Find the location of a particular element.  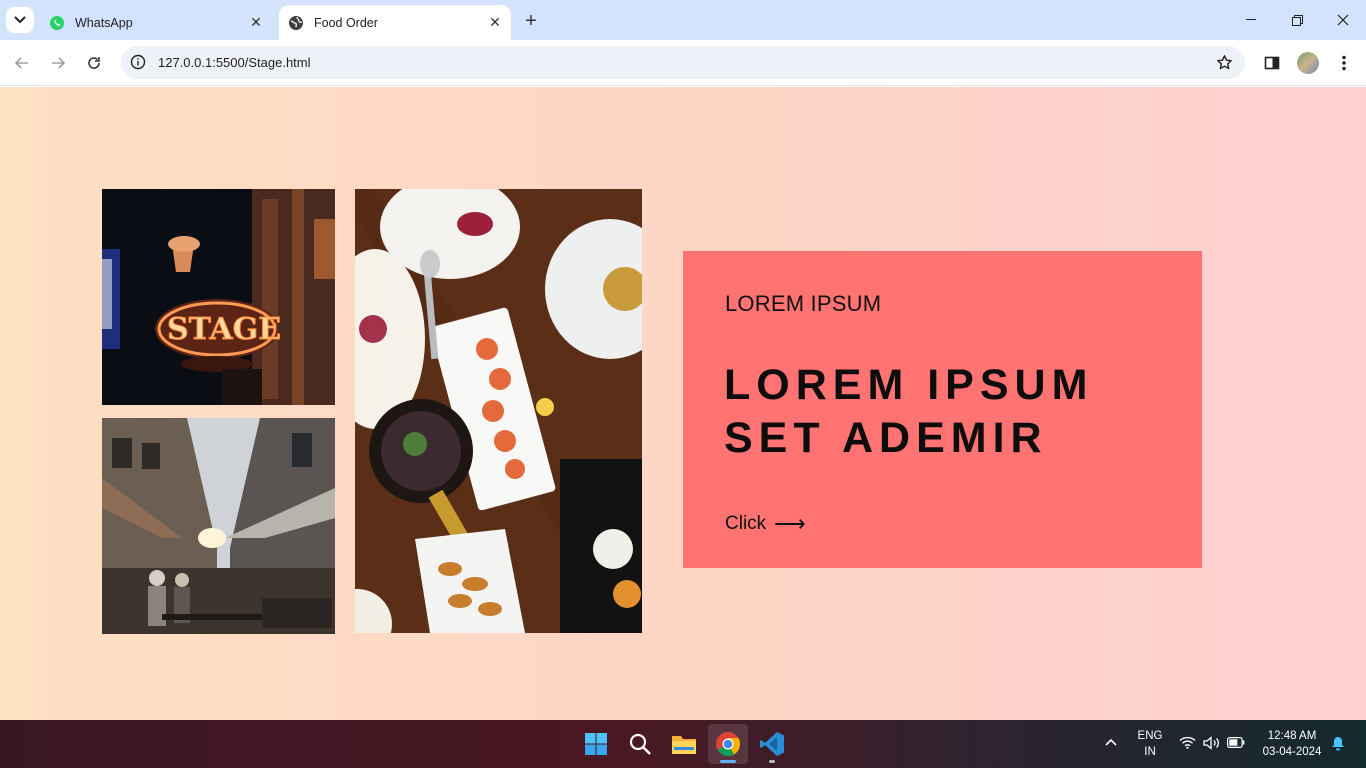

svg-text: STAGE is located at coordinates (224, 329).